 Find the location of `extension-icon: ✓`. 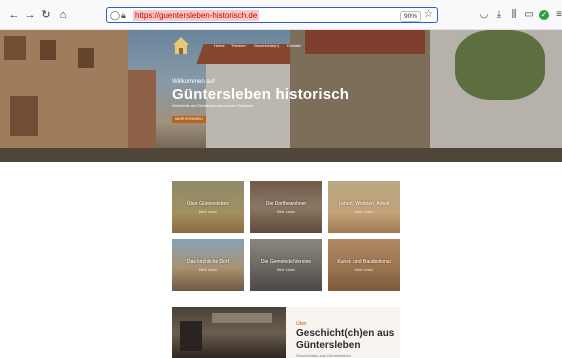

extension-icon: ✓ is located at coordinates (544, 15).